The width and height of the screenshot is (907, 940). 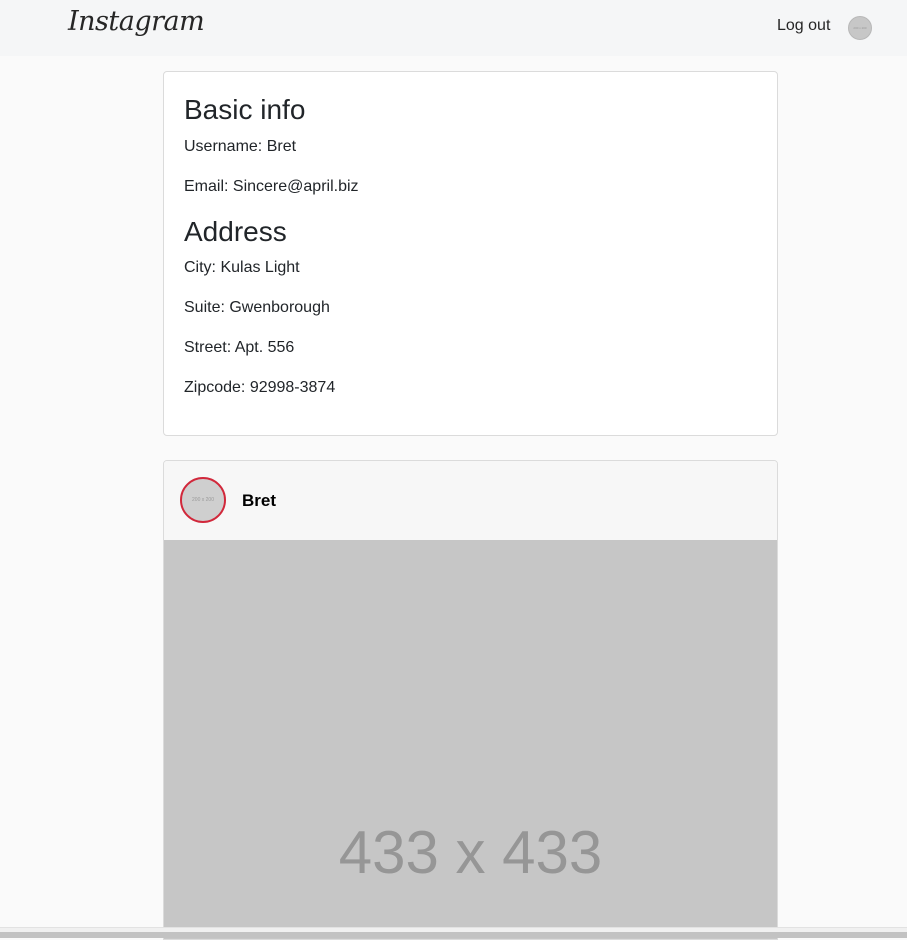 I want to click on post-header: 200 x 200 Bret, so click(x=470, y=501).